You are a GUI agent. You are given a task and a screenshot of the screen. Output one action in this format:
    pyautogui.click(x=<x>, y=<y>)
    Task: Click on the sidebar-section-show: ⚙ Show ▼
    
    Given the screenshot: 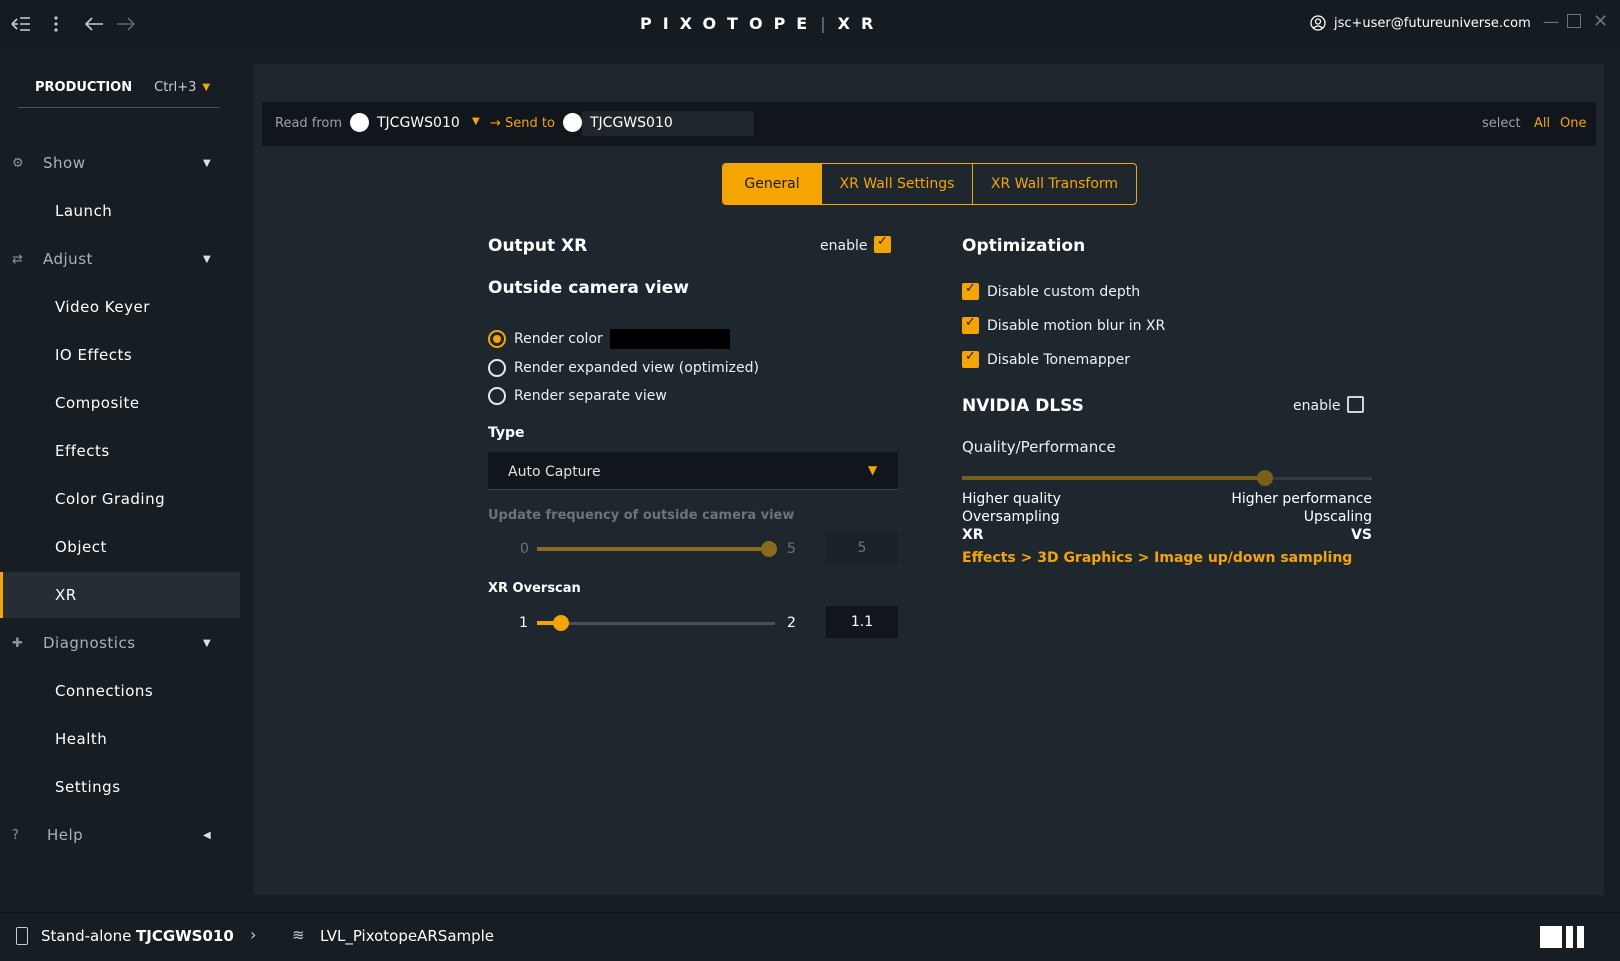 What is the action you would take?
    pyautogui.click(x=120, y=163)
    